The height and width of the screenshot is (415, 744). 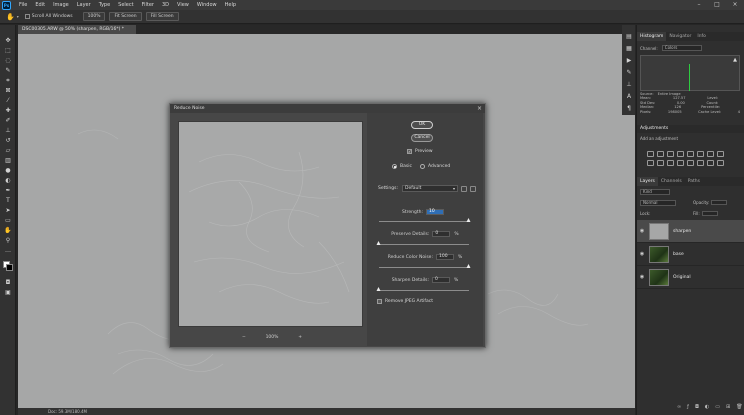 What do you see at coordinates (660, 154) in the screenshot?
I see `levels-icon` at bounding box center [660, 154].